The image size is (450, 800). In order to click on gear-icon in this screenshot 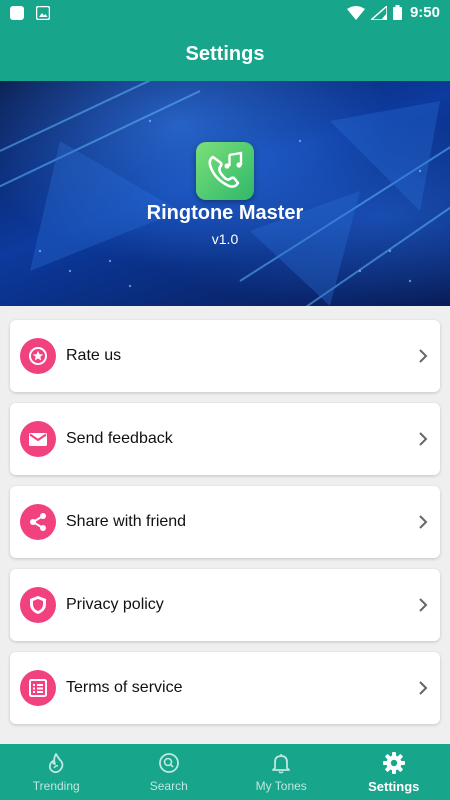, I will do `click(393, 763)`.